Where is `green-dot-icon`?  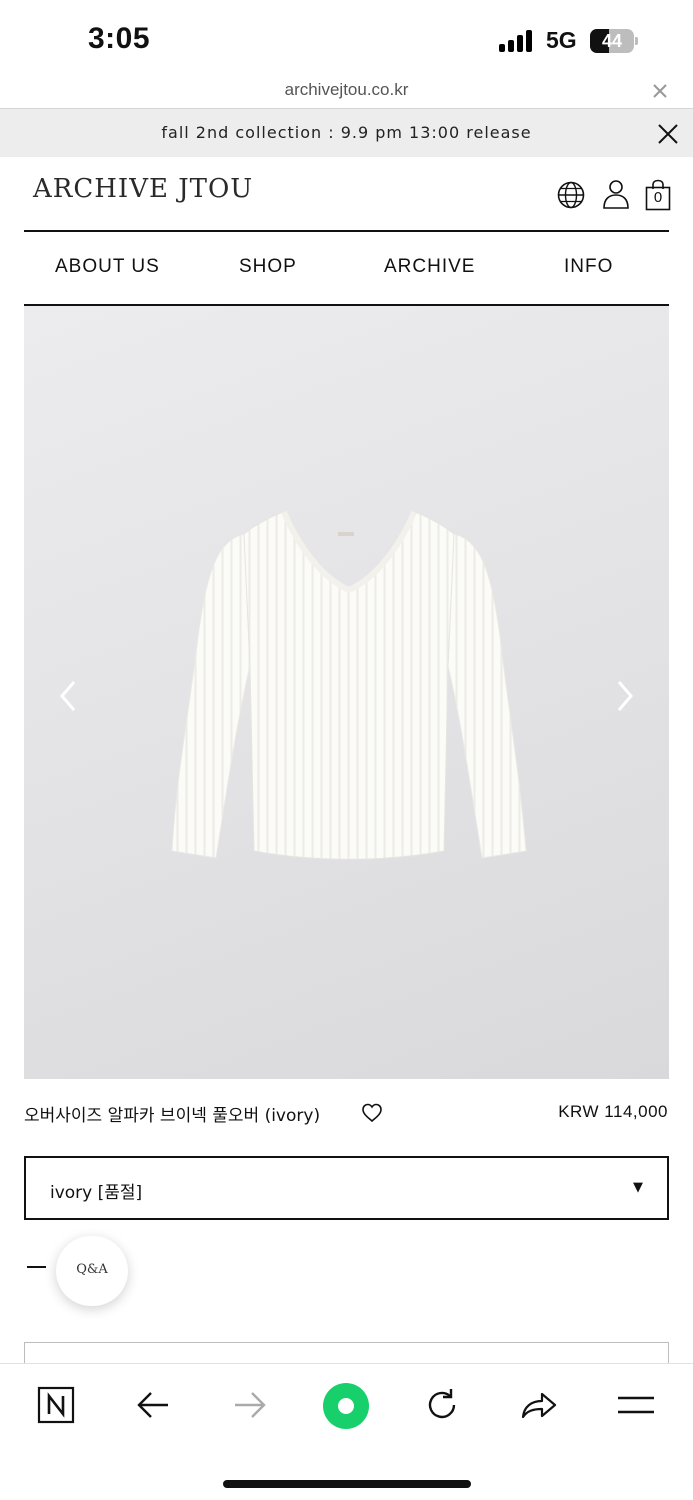 green-dot-icon is located at coordinates (346, 1406).